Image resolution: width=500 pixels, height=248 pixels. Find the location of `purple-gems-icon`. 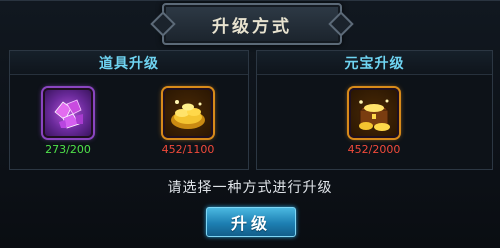

purple-gems-icon is located at coordinates (68, 113).